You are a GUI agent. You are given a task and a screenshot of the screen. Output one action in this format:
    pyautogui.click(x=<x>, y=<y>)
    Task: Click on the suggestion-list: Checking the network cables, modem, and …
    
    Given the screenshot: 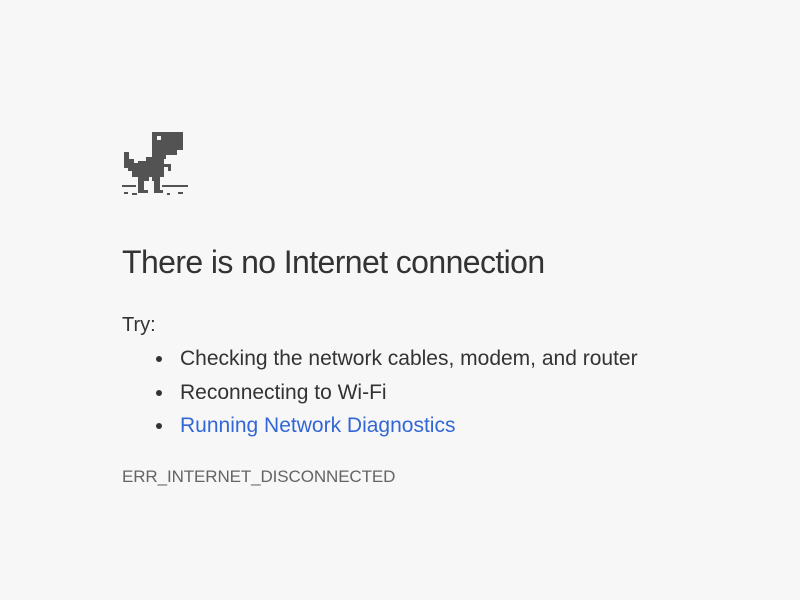 What is the action you would take?
    pyautogui.click(x=380, y=395)
    